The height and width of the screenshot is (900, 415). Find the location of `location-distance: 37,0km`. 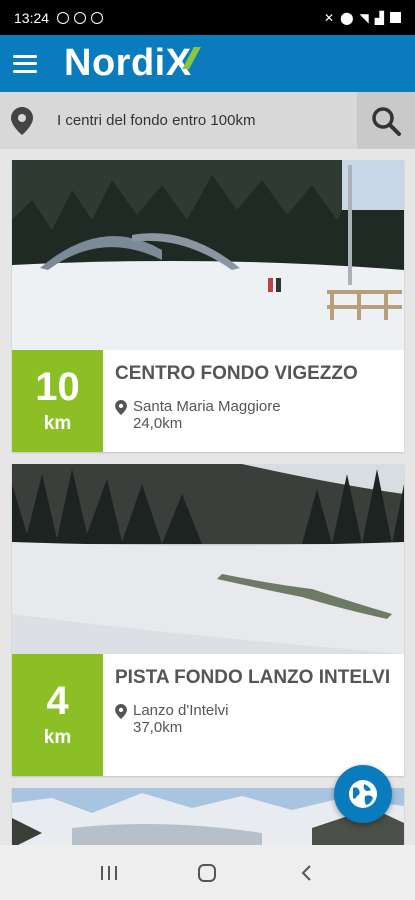

location-distance: 37,0km is located at coordinates (158, 727).